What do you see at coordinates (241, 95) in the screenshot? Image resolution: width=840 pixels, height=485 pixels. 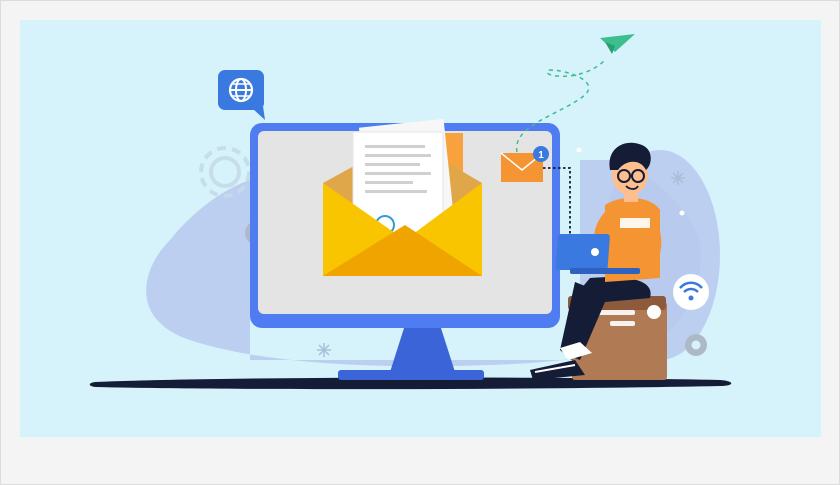 I see `globe-chat-bubble-icon` at bounding box center [241, 95].